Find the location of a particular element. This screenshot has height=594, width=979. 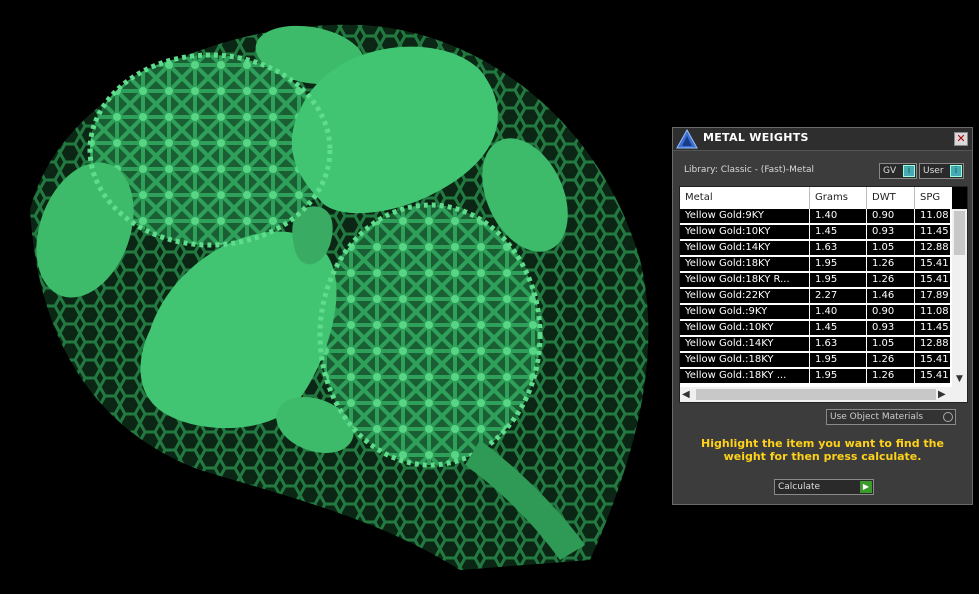

metal-cell: Yellow Gold.:10KY is located at coordinates (745, 328).